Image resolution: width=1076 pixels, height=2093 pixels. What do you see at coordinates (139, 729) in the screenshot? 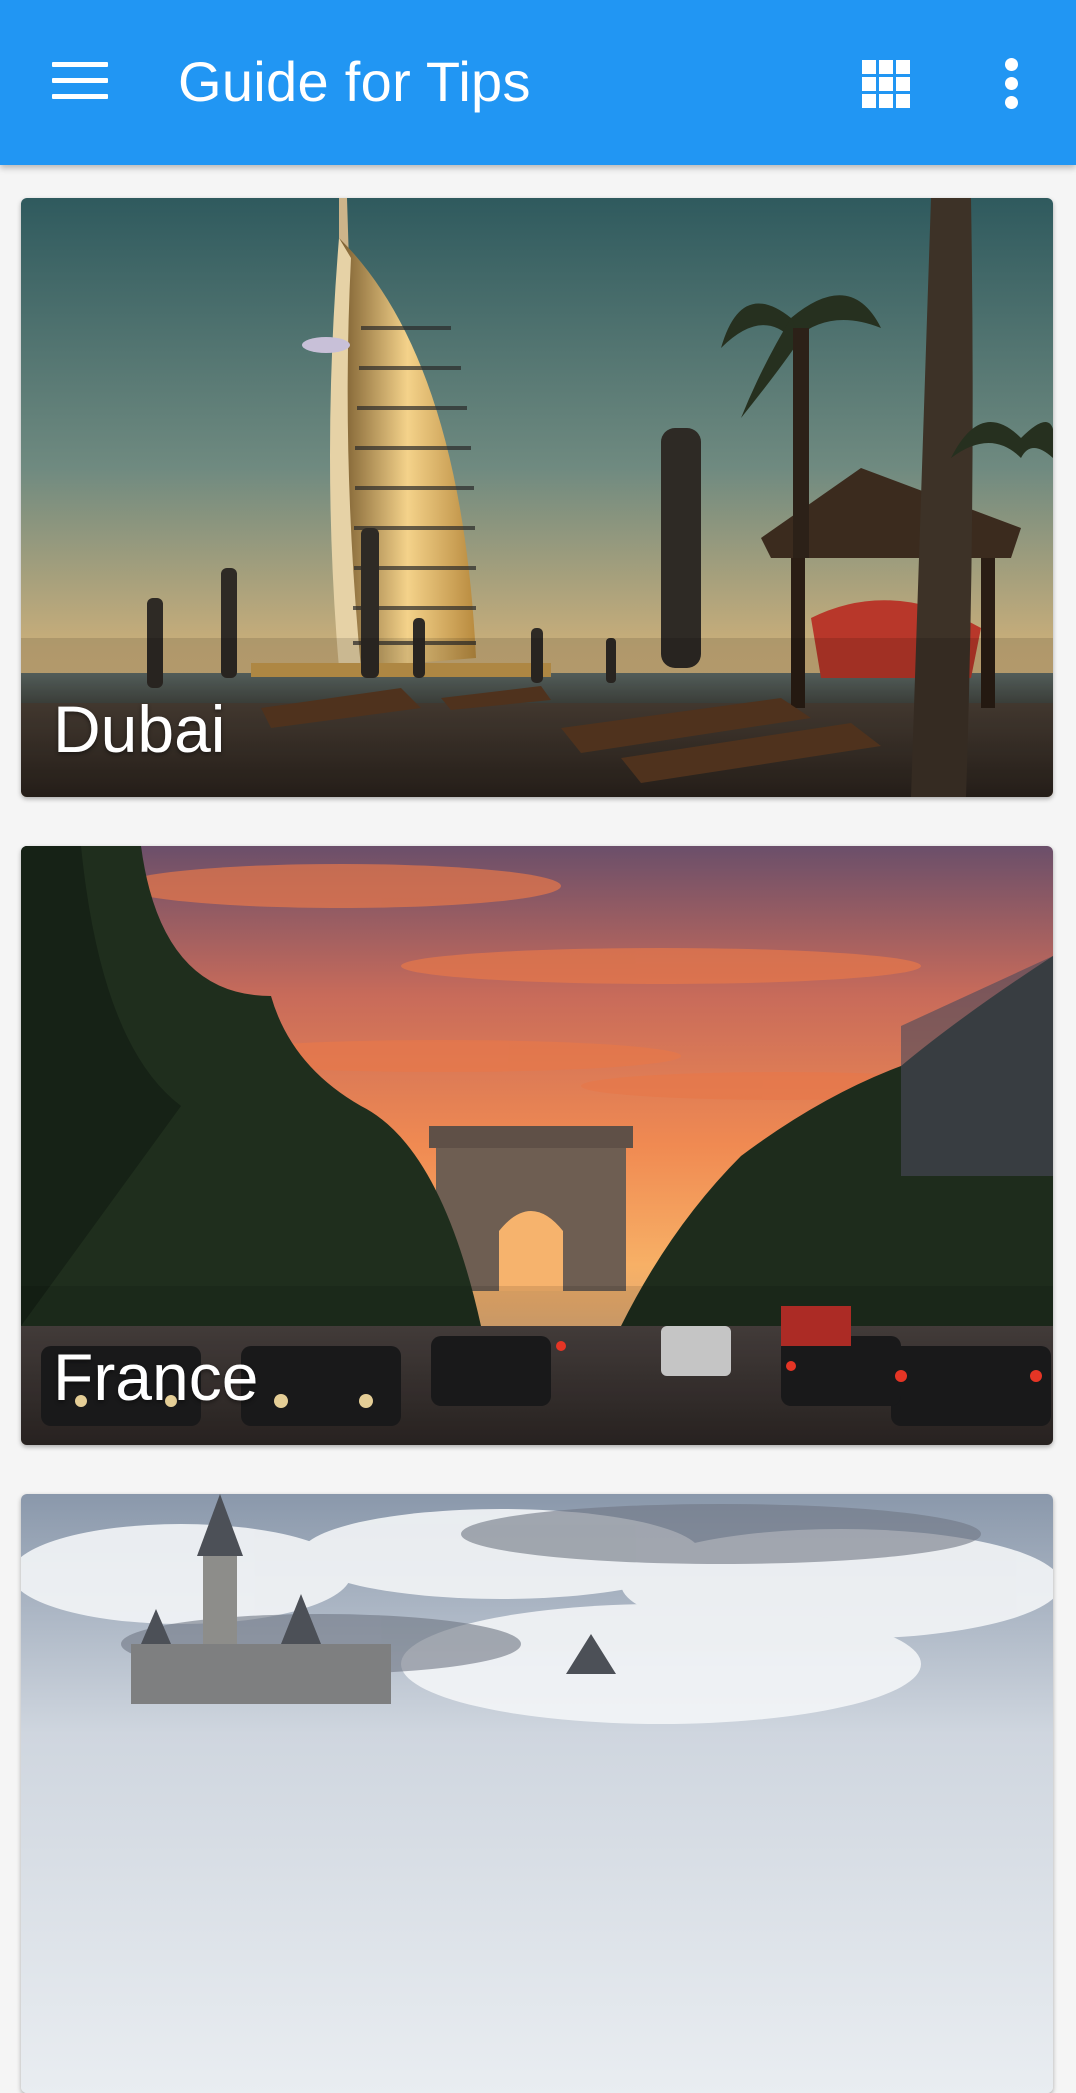
I see `card-label-dubai: Dubai` at bounding box center [139, 729].